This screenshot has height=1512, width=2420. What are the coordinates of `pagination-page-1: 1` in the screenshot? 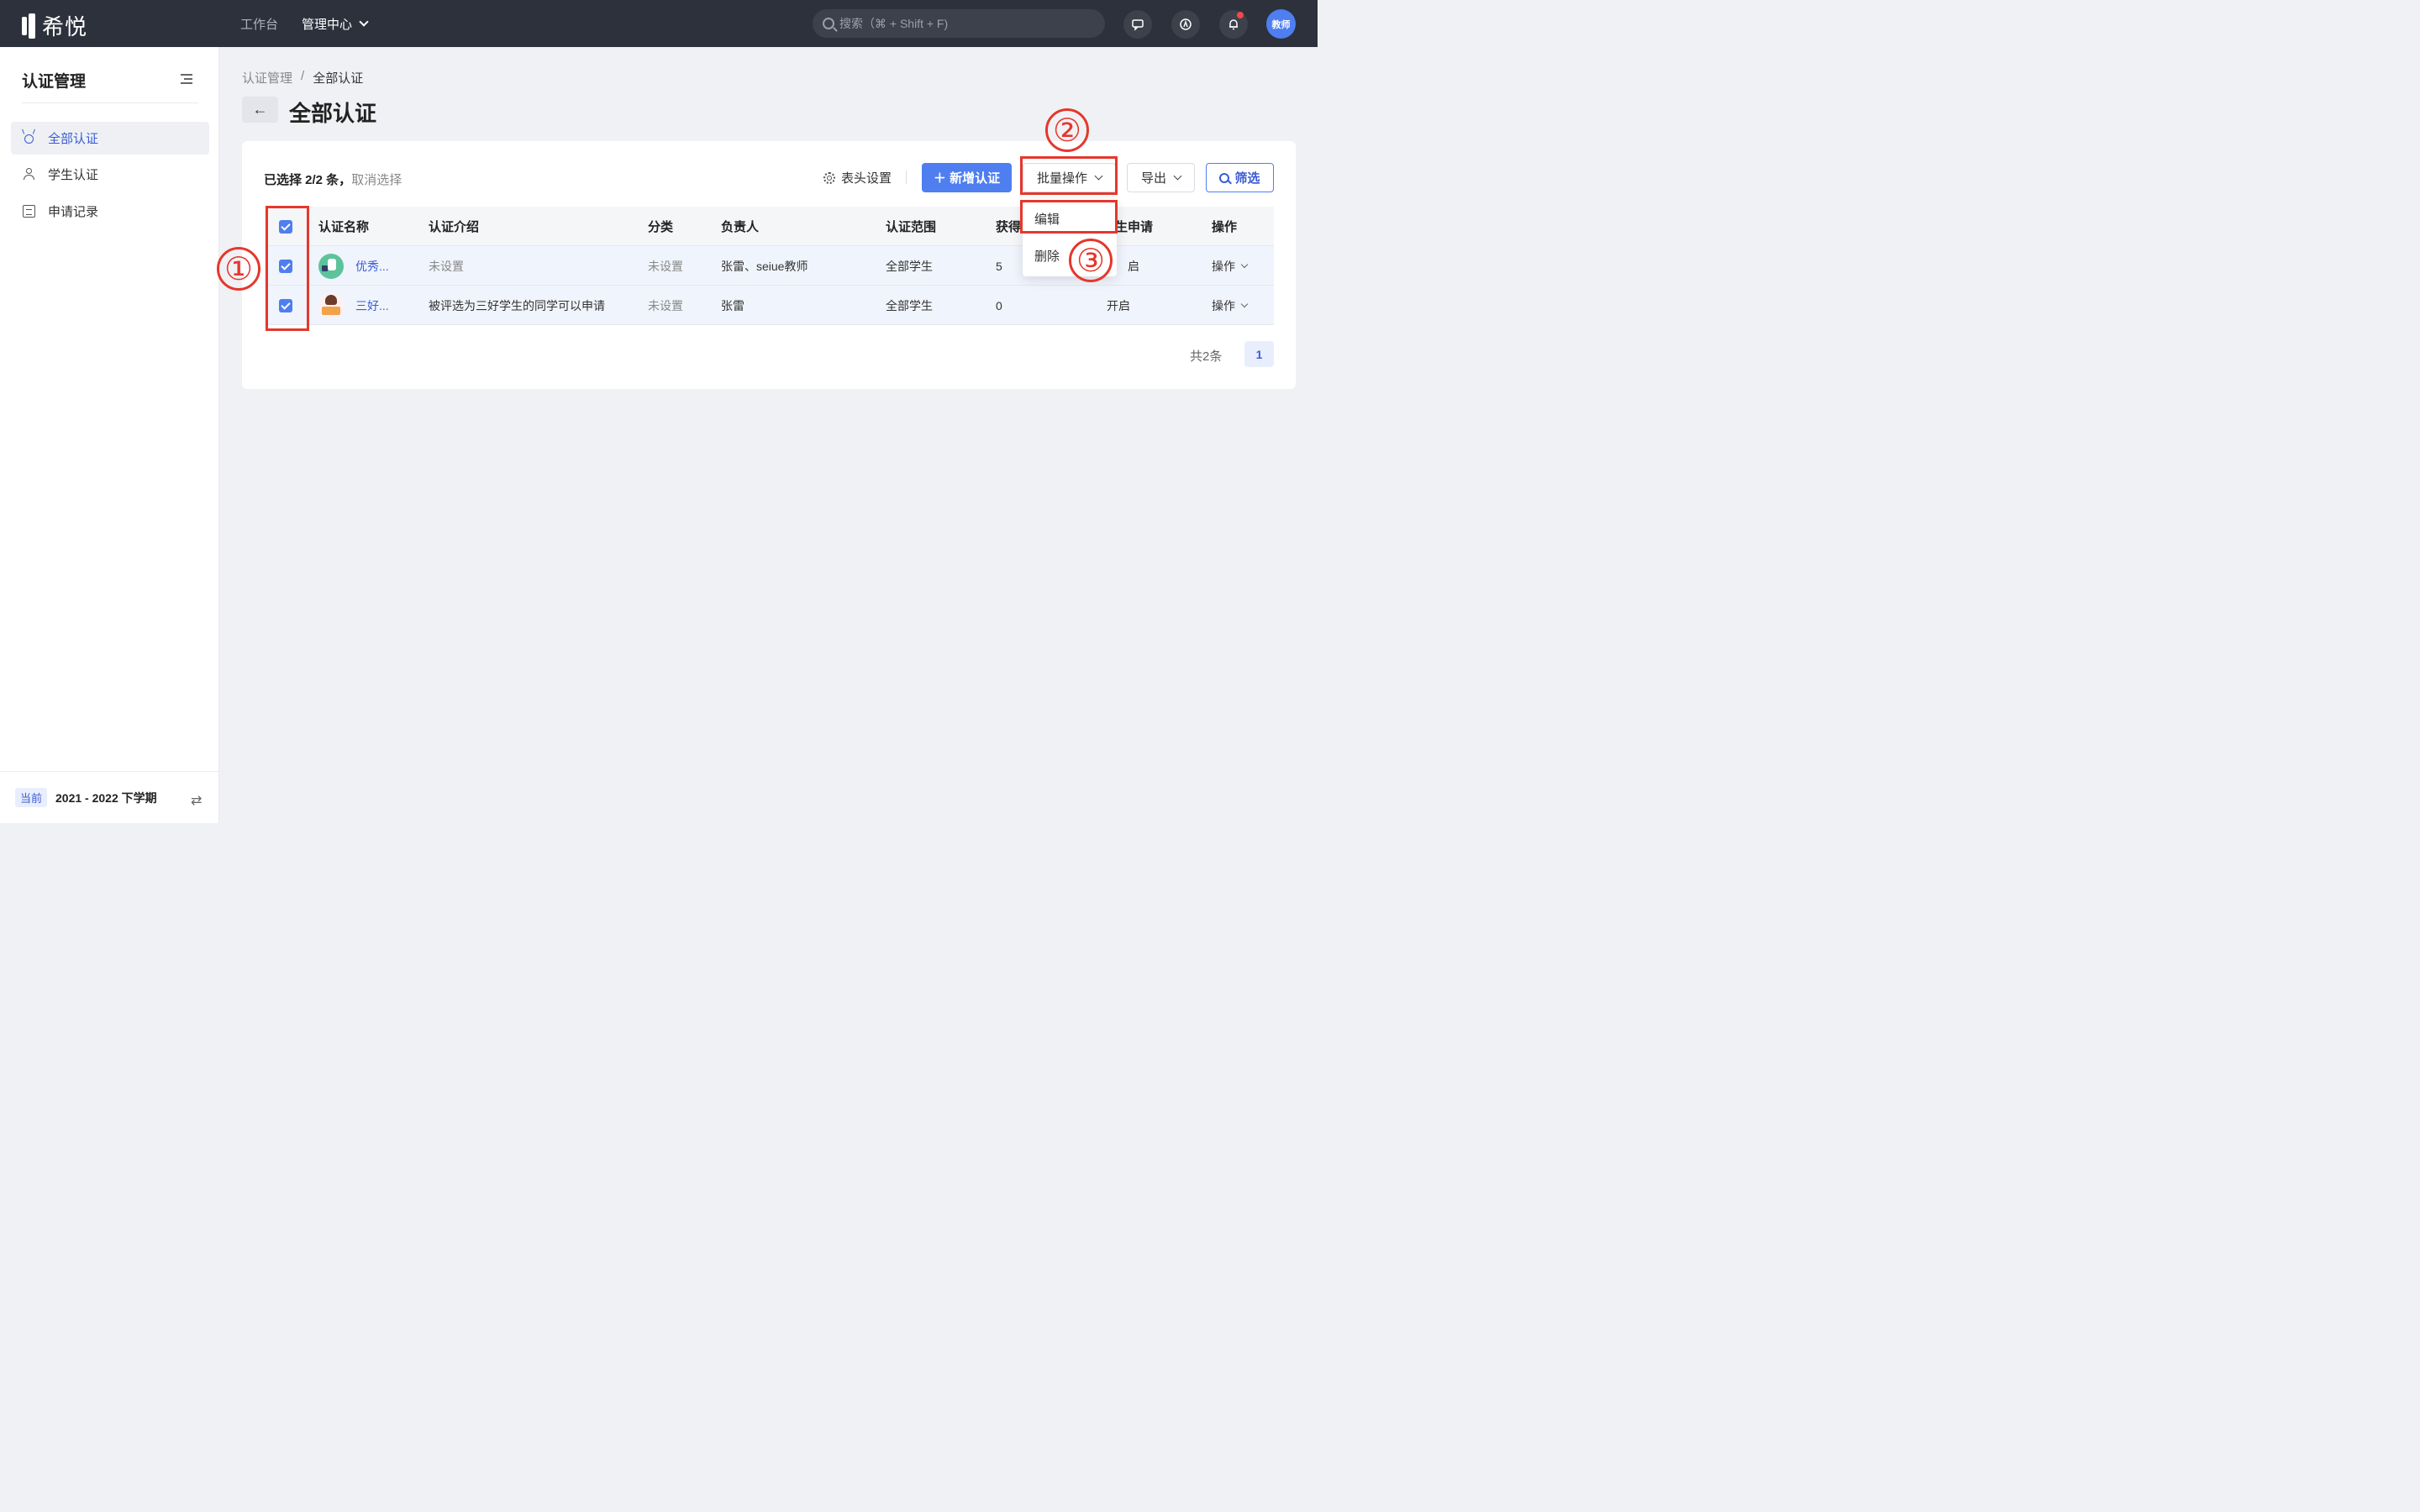 It's located at (1259, 354).